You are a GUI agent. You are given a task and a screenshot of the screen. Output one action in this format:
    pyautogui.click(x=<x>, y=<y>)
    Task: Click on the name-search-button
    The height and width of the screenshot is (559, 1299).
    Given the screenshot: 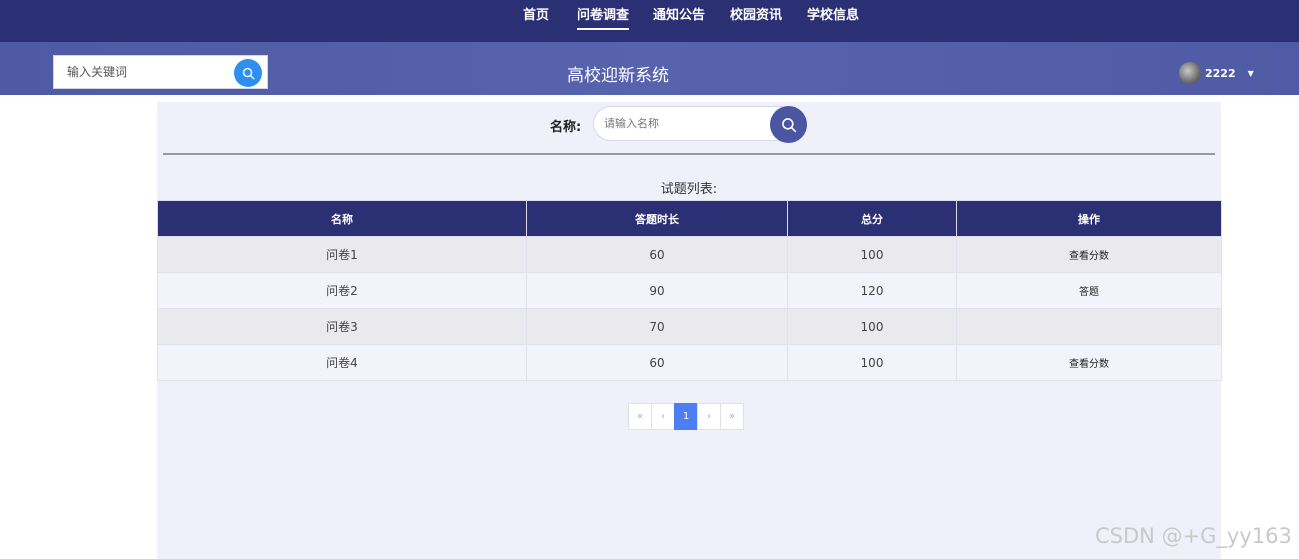 What is the action you would take?
    pyautogui.click(x=788, y=124)
    